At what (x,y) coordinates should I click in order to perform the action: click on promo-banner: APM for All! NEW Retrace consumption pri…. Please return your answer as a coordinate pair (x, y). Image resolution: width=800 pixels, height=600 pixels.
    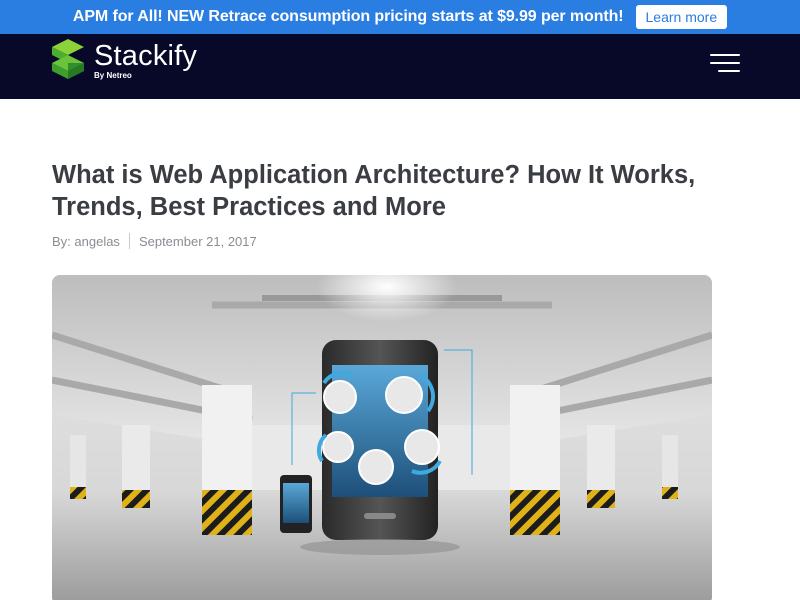
    Looking at the image, I should click on (400, 17).